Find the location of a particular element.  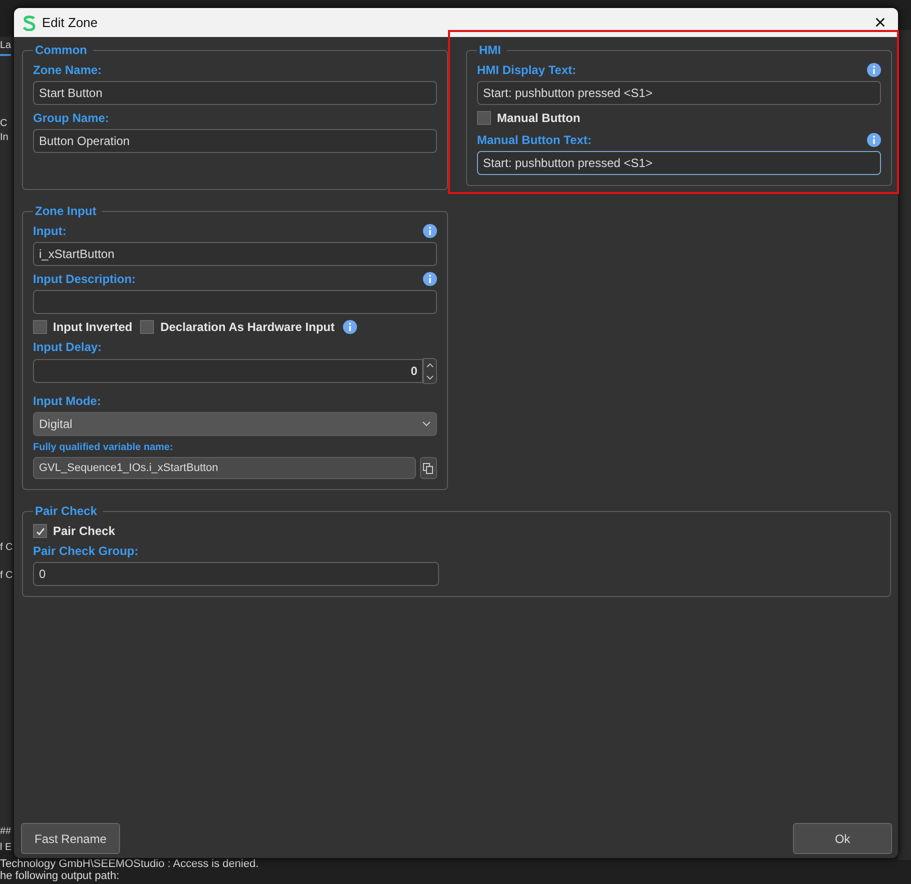

fast-rename-button: Fast Rename is located at coordinates (70, 838).